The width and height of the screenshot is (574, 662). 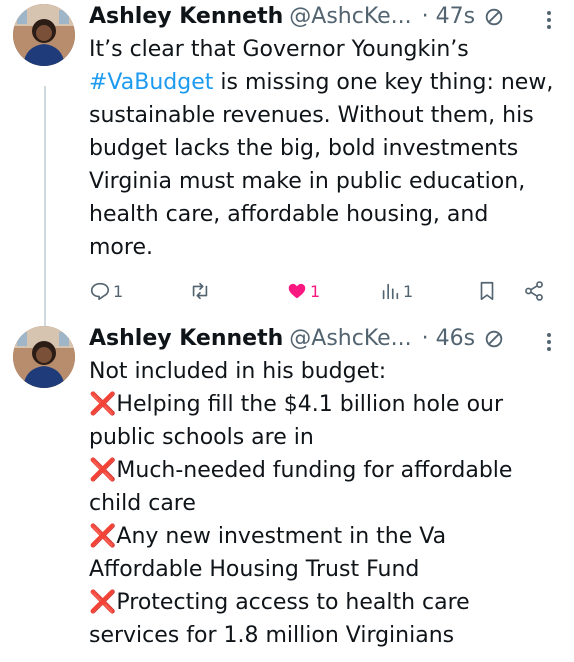 What do you see at coordinates (324, 291) in the screenshot?
I see `tweet-actions: 1 1 1` at bounding box center [324, 291].